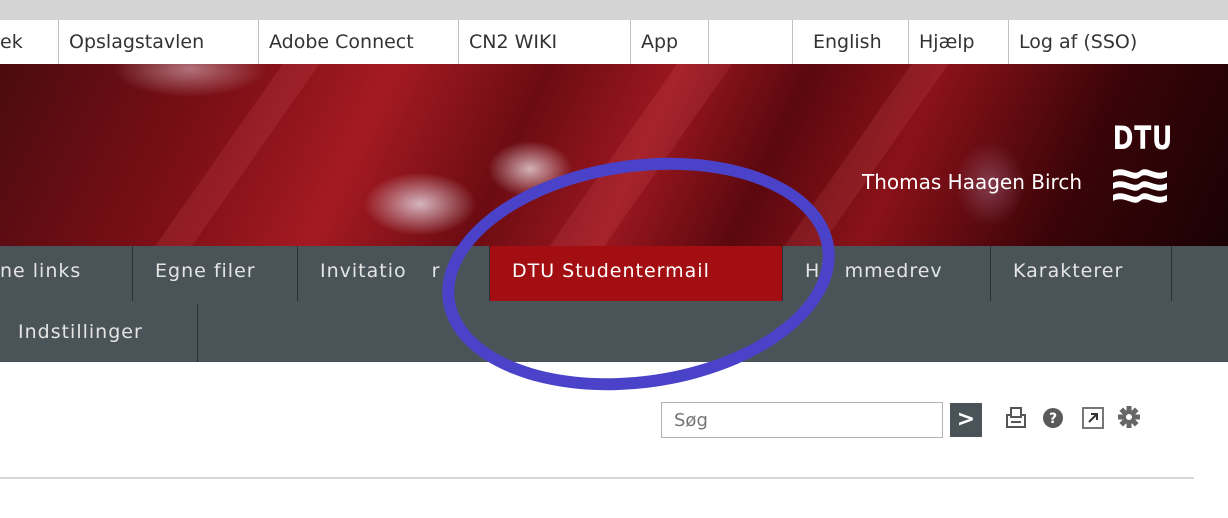 The width and height of the screenshot is (1228, 518). Describe the element at coordinates (159, 42) in the screenshot. I see `top-link-opslagstavlen: Opslagstavlen` at that location.